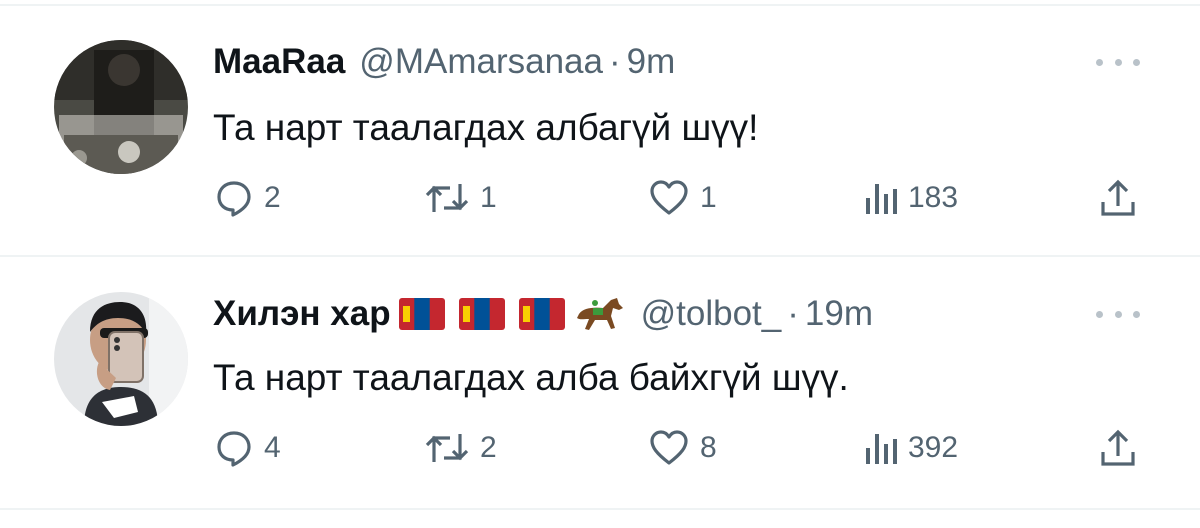  What do you see at coordinates (839, 314) in the screenshot?
I see `timestamp: 19m` at bounding box center [839, 314].